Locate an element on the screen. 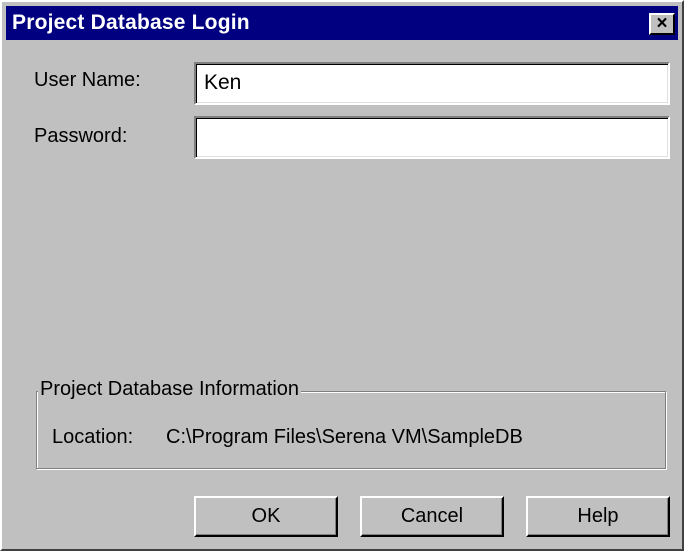 The image size is (684, 551). window-title: Project Database Login is located at coordinates (131, 22).